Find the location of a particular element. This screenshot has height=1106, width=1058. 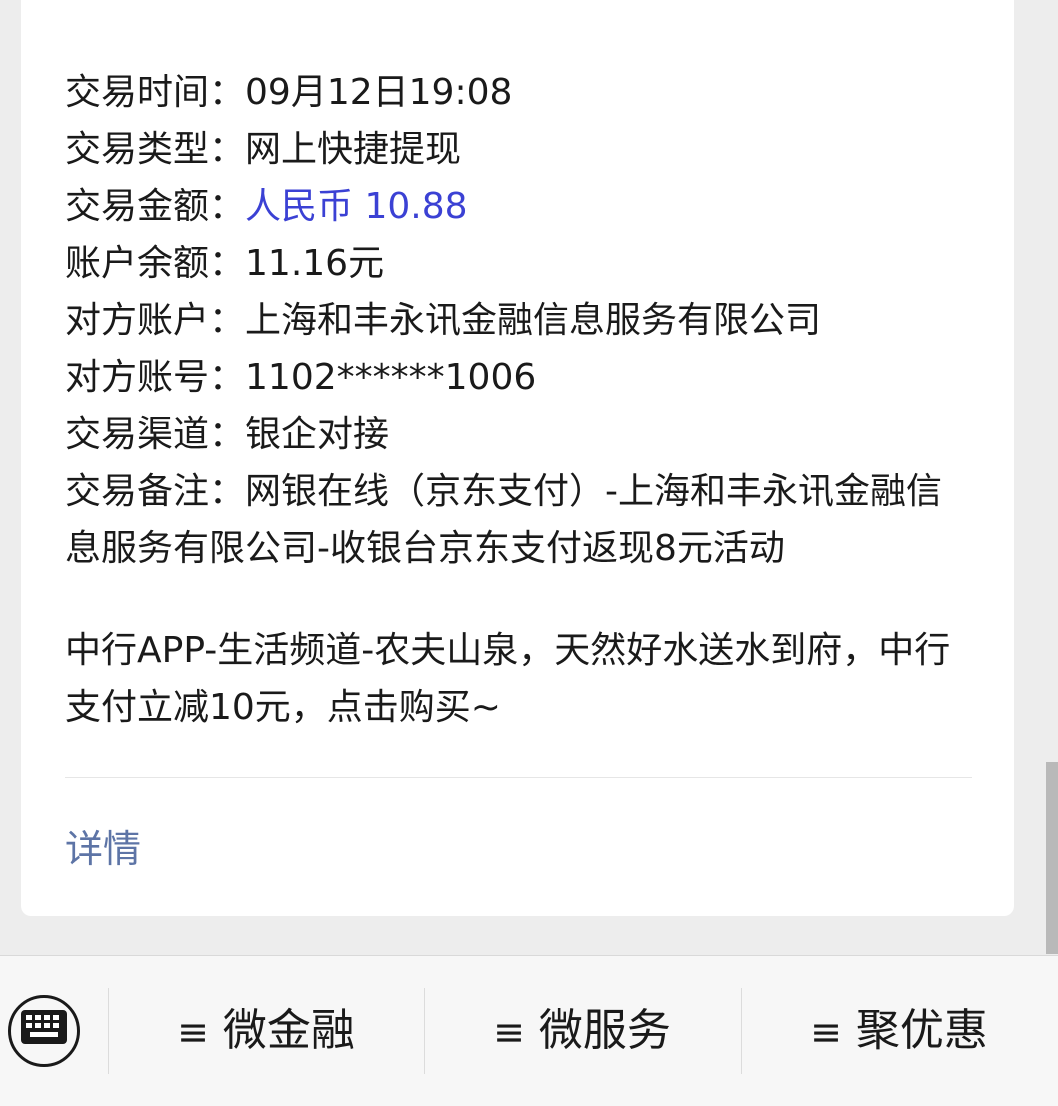

transaction-channel-value: 银企对接 is located at coordinates (317, 434).